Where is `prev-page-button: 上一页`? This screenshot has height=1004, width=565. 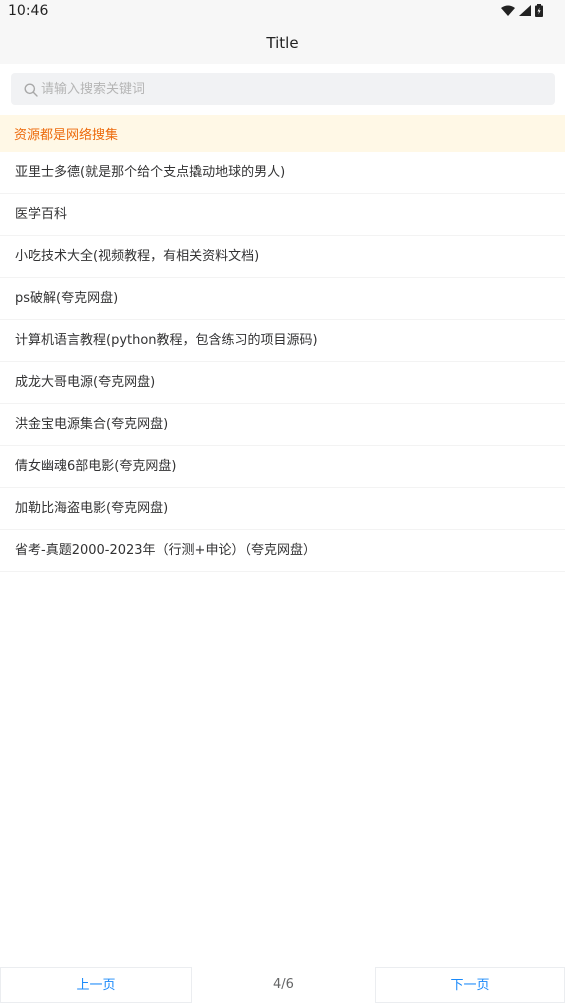 prev-page-button: 上一页 is located at coordinates (96, 985).